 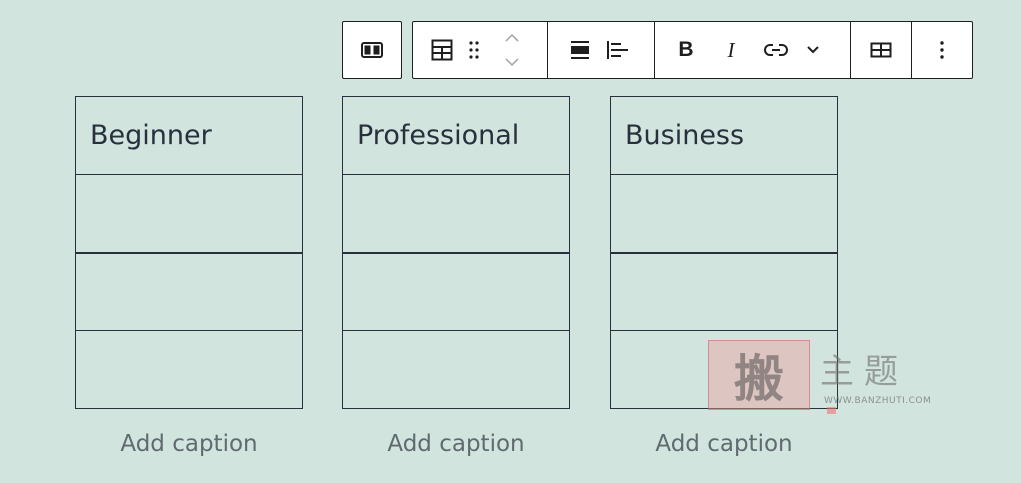 I want to click on options-group, so click(x=942, y=50).